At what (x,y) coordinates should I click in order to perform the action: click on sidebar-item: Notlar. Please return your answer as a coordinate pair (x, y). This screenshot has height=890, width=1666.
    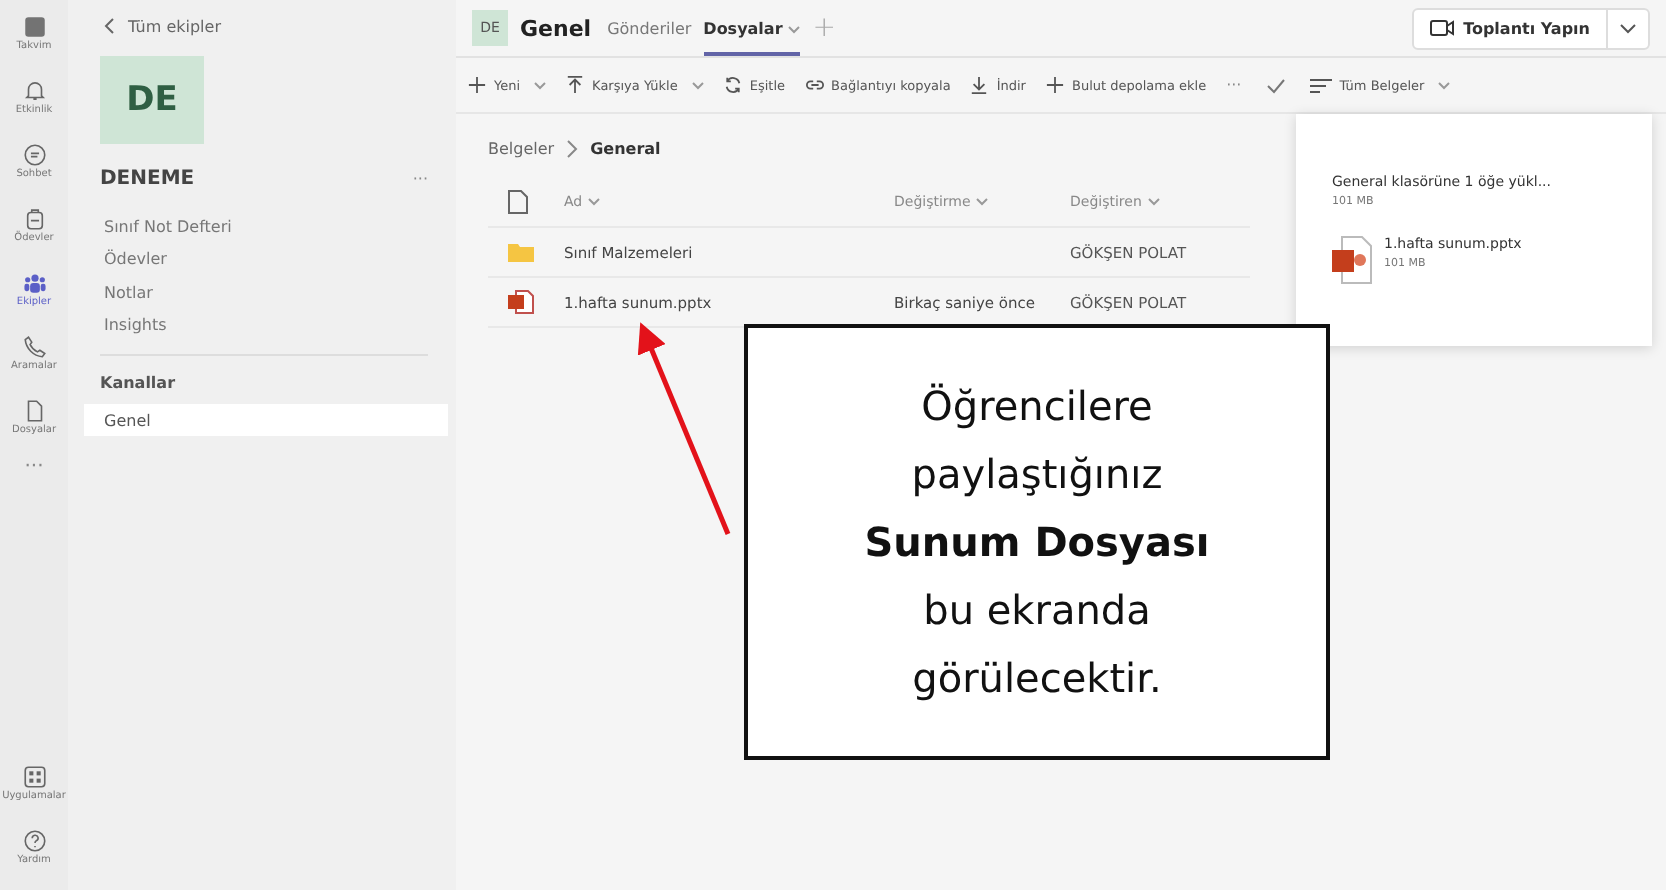
    Looking at the image, I should click on (276, 292).